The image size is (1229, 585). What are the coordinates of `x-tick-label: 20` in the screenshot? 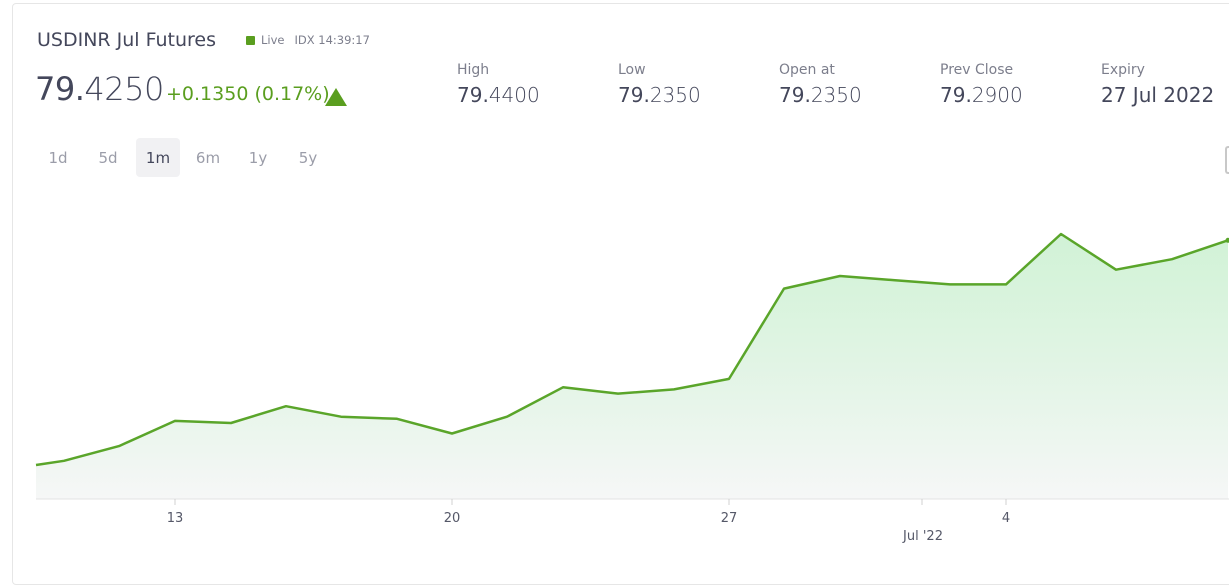 It's located at (452, 518).